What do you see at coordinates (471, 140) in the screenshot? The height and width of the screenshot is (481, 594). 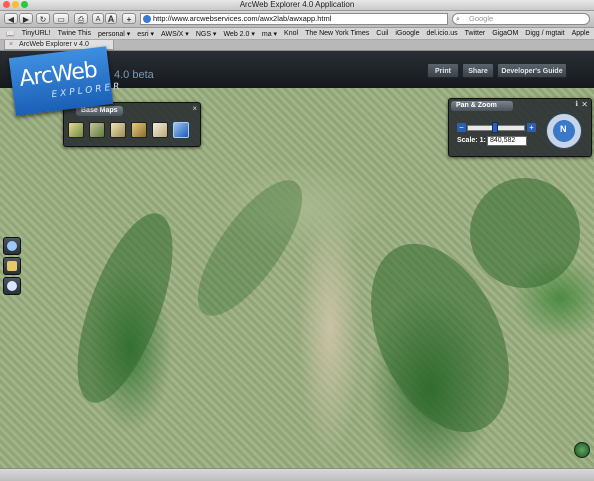 I see `scale-label: Scale: 1:` at bounding box center [471, 140].